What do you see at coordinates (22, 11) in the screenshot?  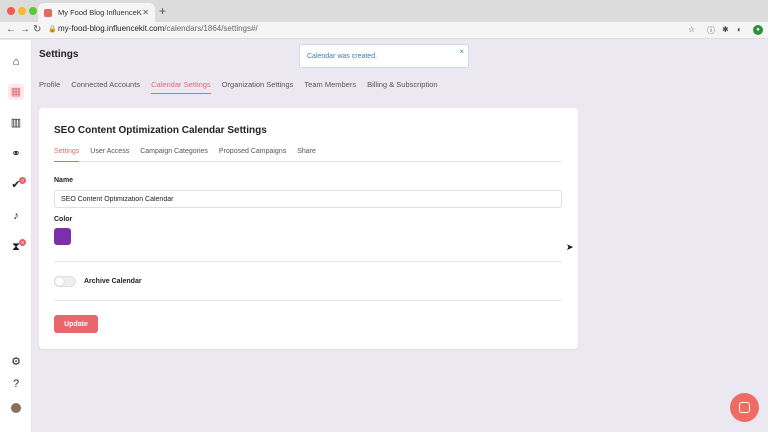 I see `window-minimize-button` at bounding box center [22, 11].